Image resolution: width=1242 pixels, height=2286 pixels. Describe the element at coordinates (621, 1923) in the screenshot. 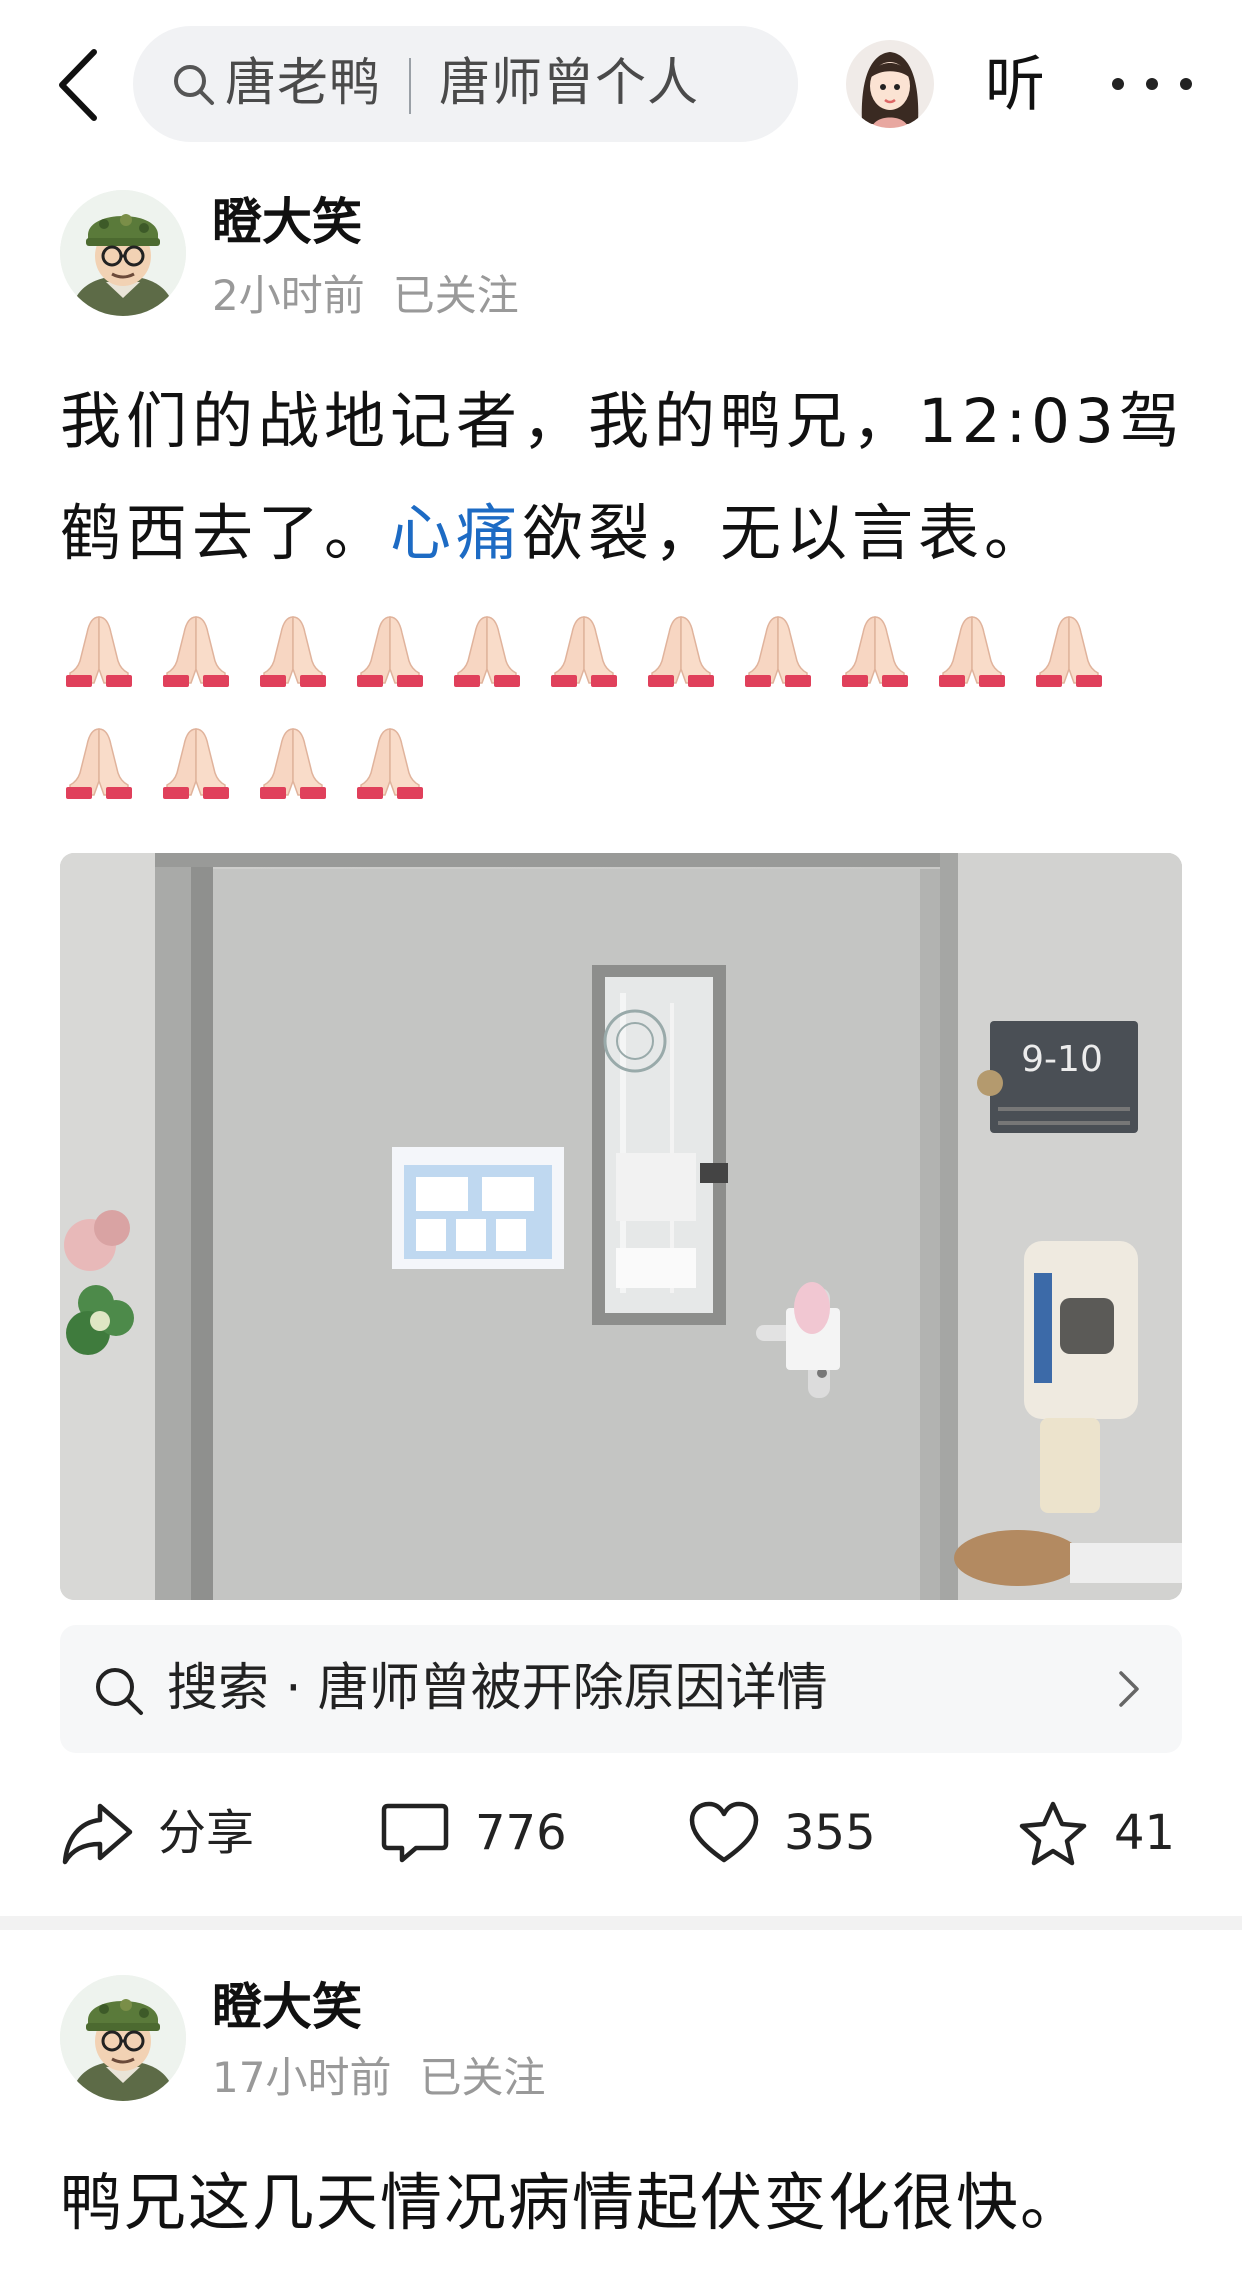

I see `post-divider` at that location.